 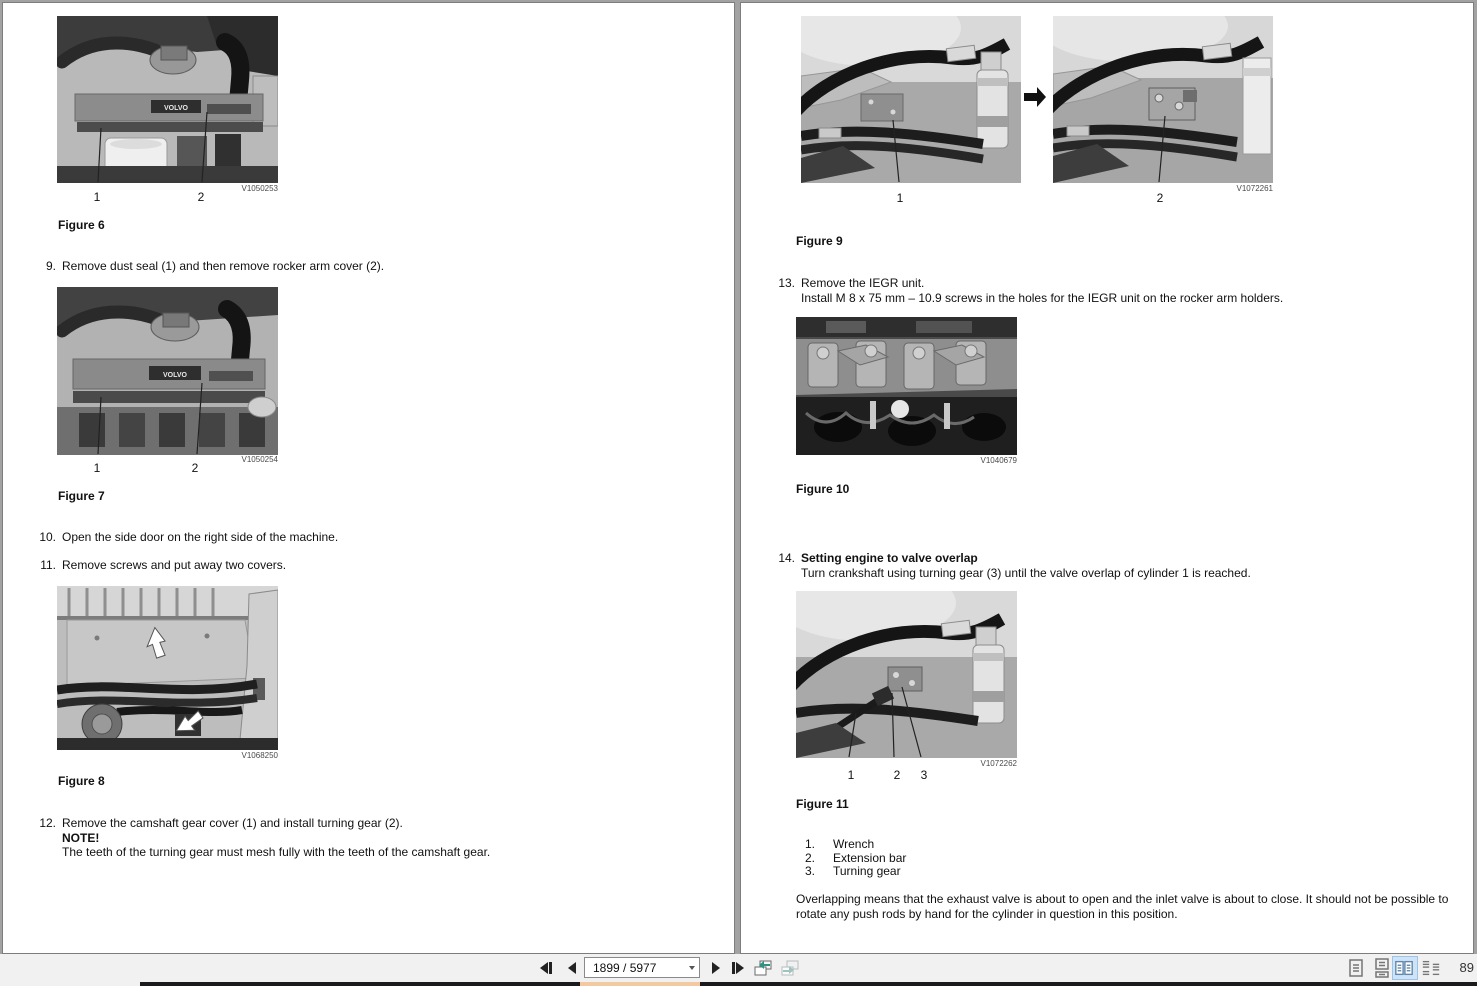 What do you see at coordinates (692, 967) in the screenshot?
I see `combobox-dropdown-arrow-icon` at bounding box center [692, 967].